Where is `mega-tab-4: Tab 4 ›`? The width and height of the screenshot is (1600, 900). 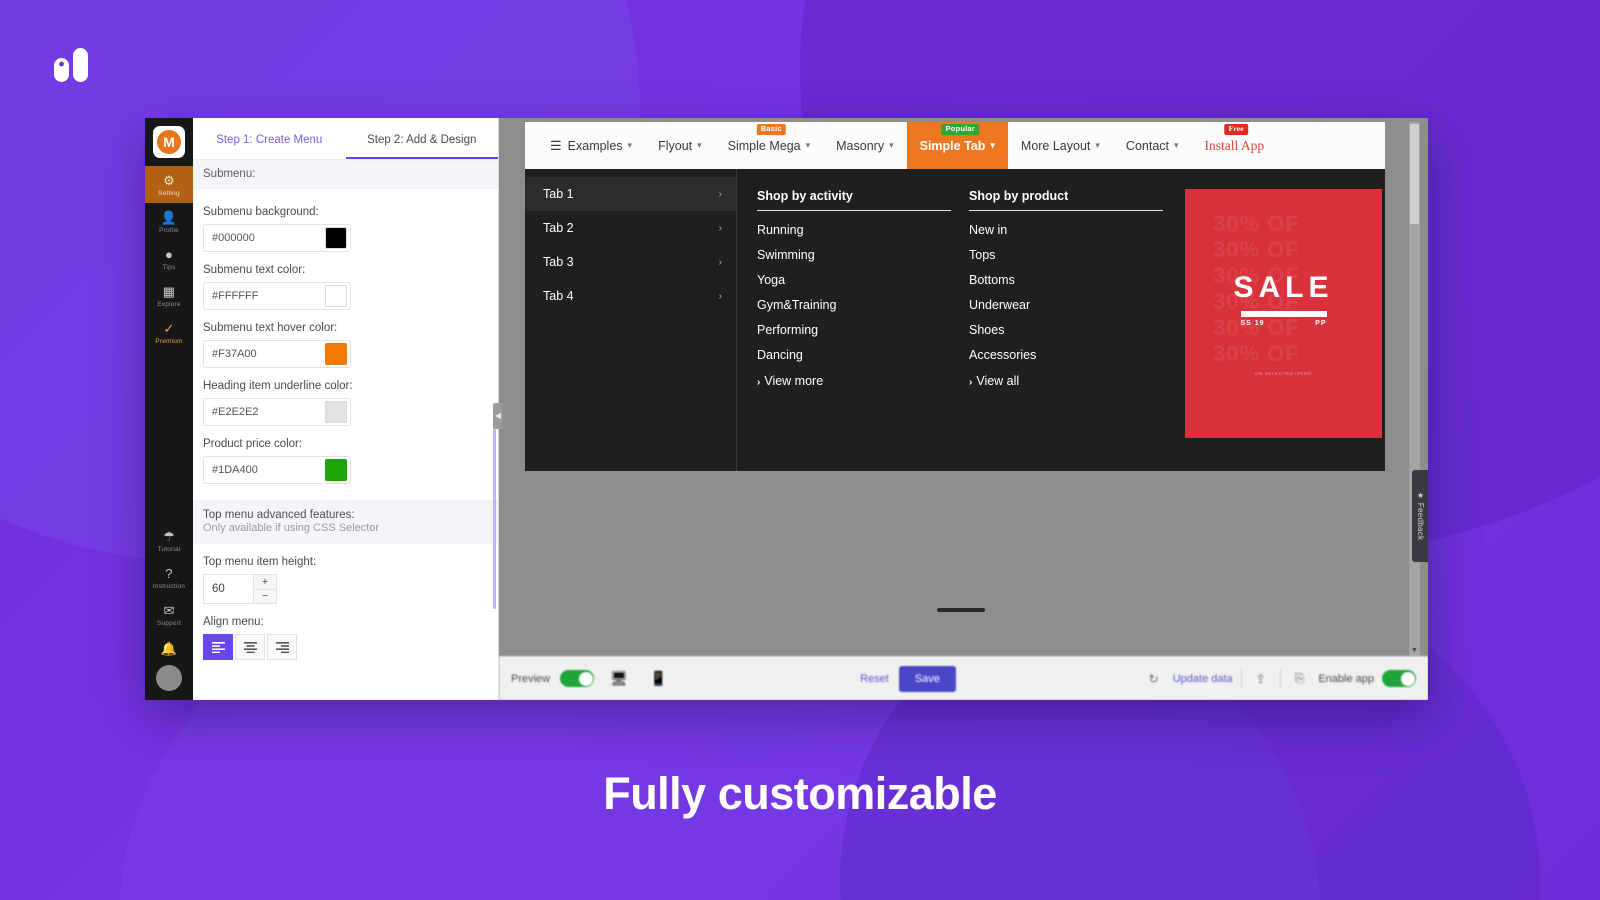 mega-tab-4: Tab 4 › is located at coordinates (630, 296).